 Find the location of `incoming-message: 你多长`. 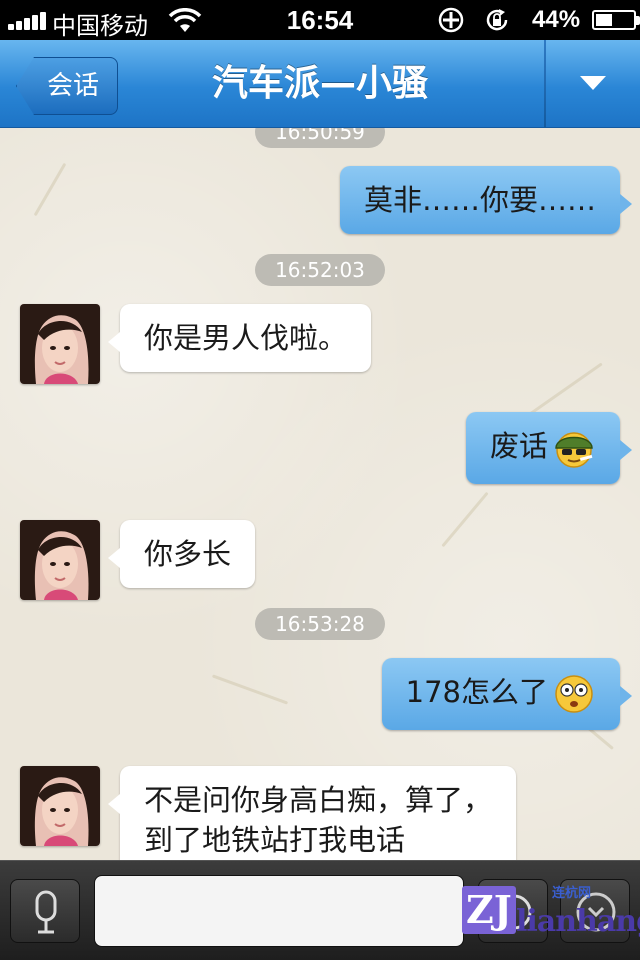

incoming-message: 你多长 is located at coordinates (181, 554).